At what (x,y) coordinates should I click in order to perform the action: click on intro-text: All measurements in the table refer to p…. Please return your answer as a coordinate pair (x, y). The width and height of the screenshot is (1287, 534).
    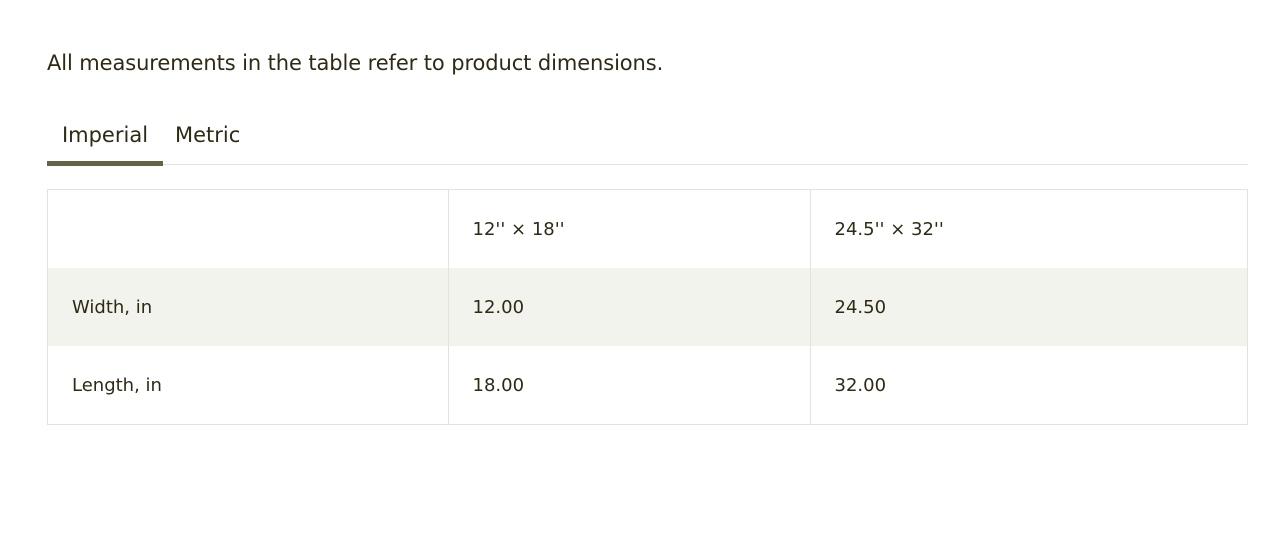
    Looking at the image, I should click on (355, 63).